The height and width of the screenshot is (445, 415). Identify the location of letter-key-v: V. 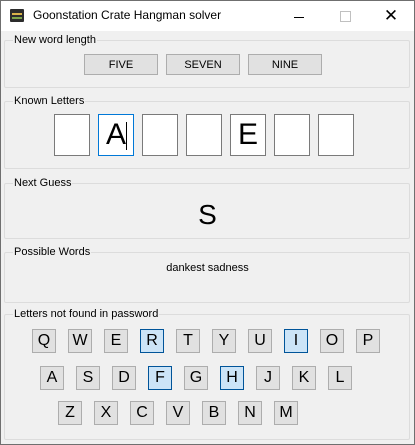
(178, 413).